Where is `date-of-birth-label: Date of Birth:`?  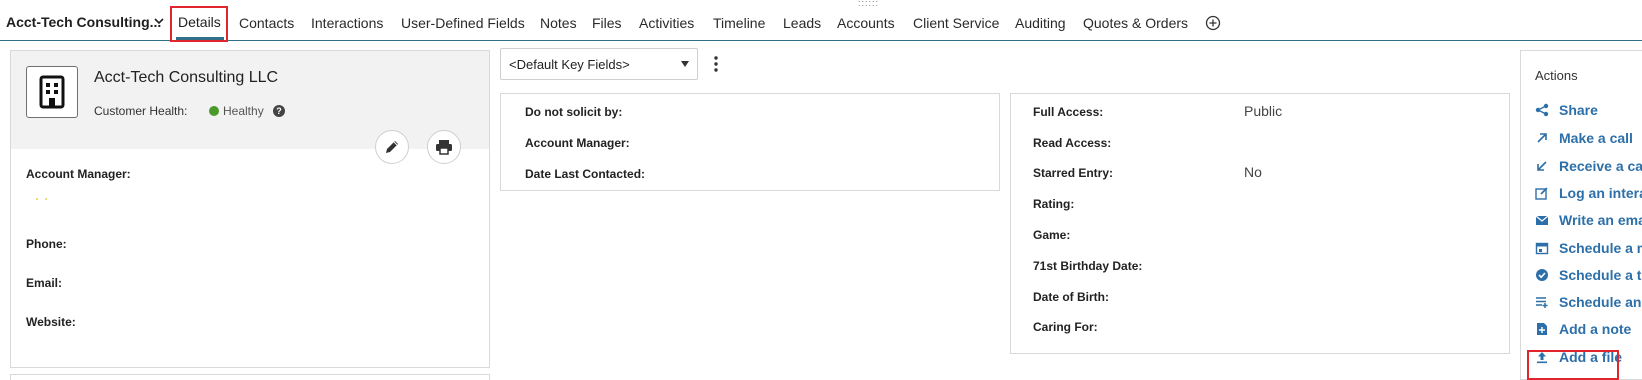
date-of-birth-label: Date of Birth: is located at coordinates (1071, 297).